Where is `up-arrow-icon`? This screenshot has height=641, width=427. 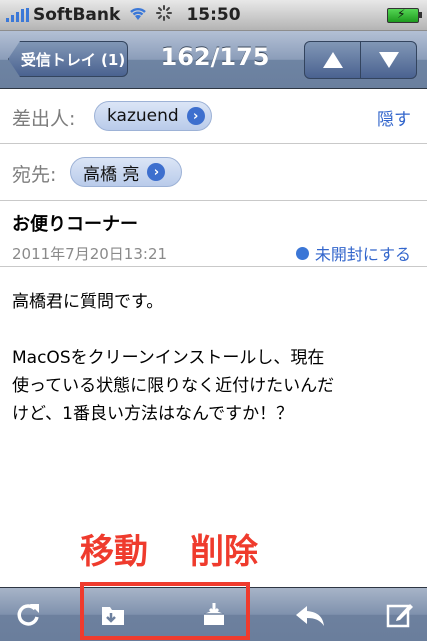 up-arrow-icon is located at coordinates (332, 60).